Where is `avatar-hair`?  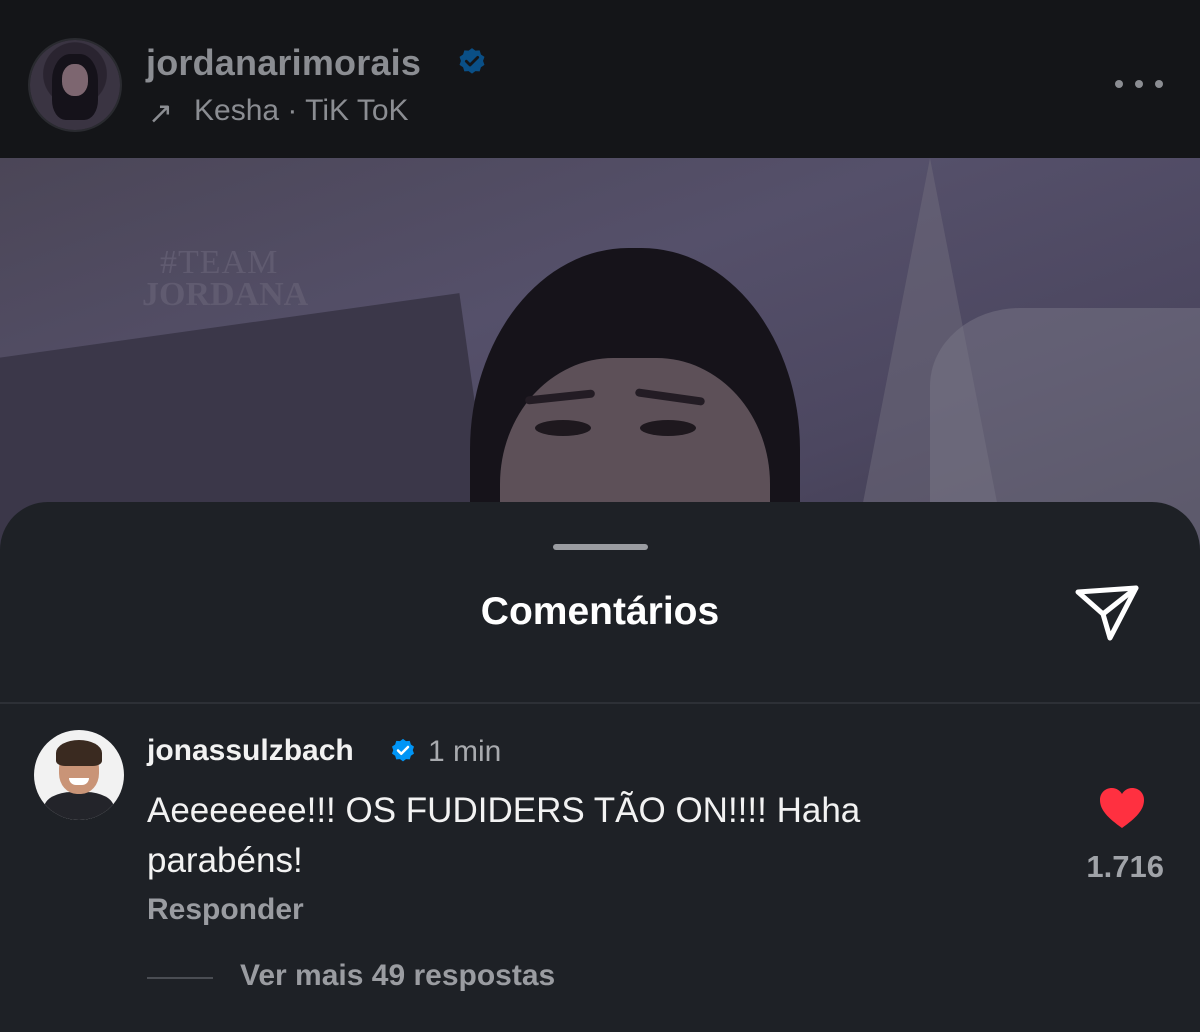 avatar-hair is located at coordinates (79, 753).